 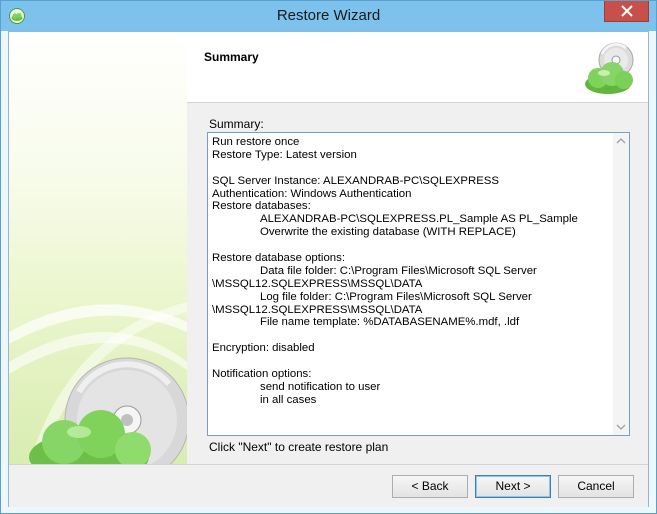 What do you see at coordinates (299, 447) in the screenshot?
I see `instruction-hint: Click "Next" to create restore plan` at bounding box center [299, 447].